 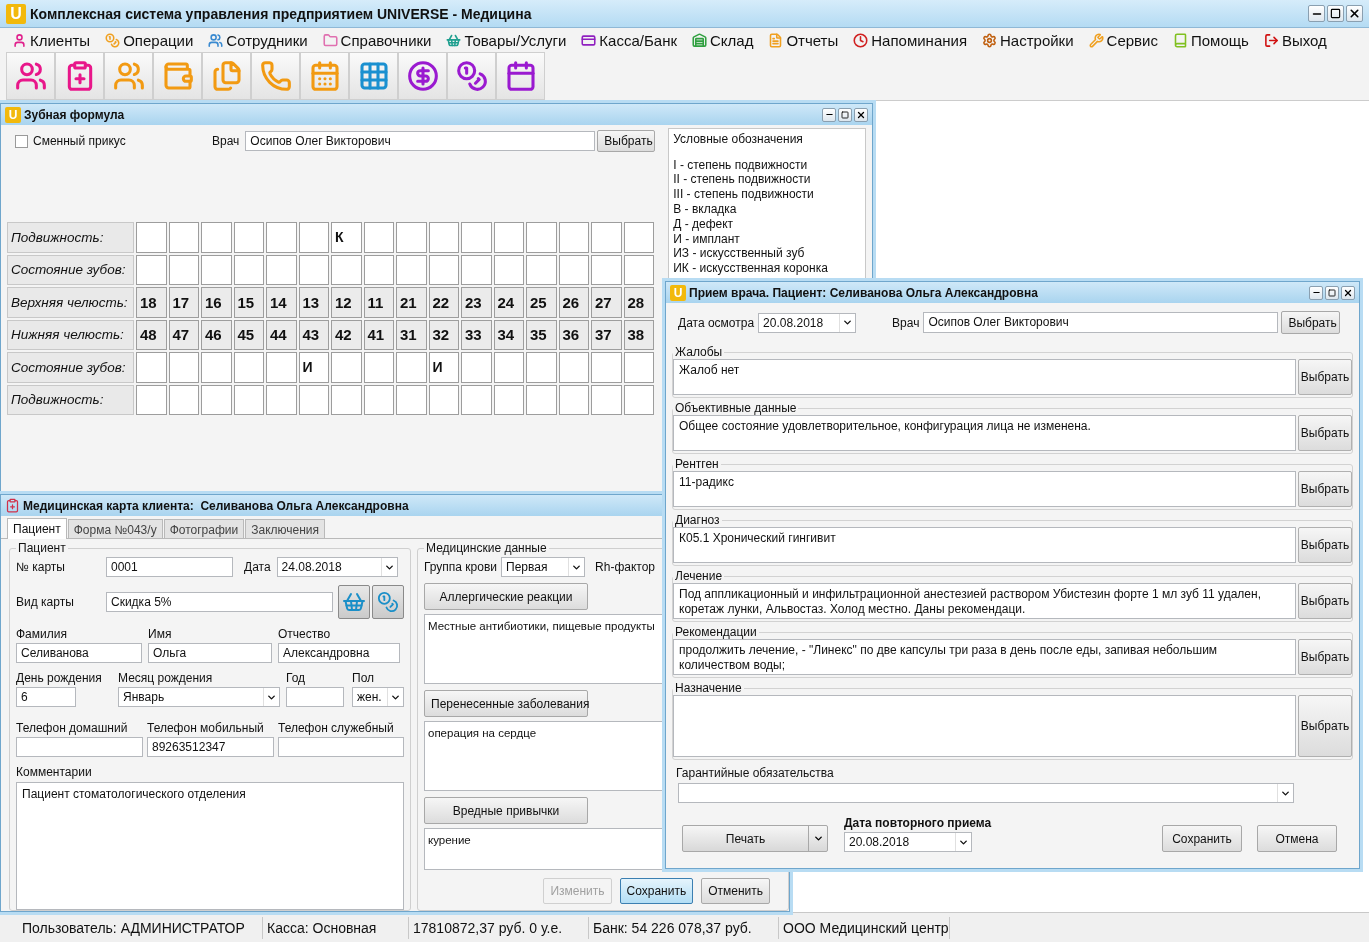 What do you see at coordinates (216, 334) in the screenshot?
I see `tooth-number: 46` at bounding box center [216, 334].